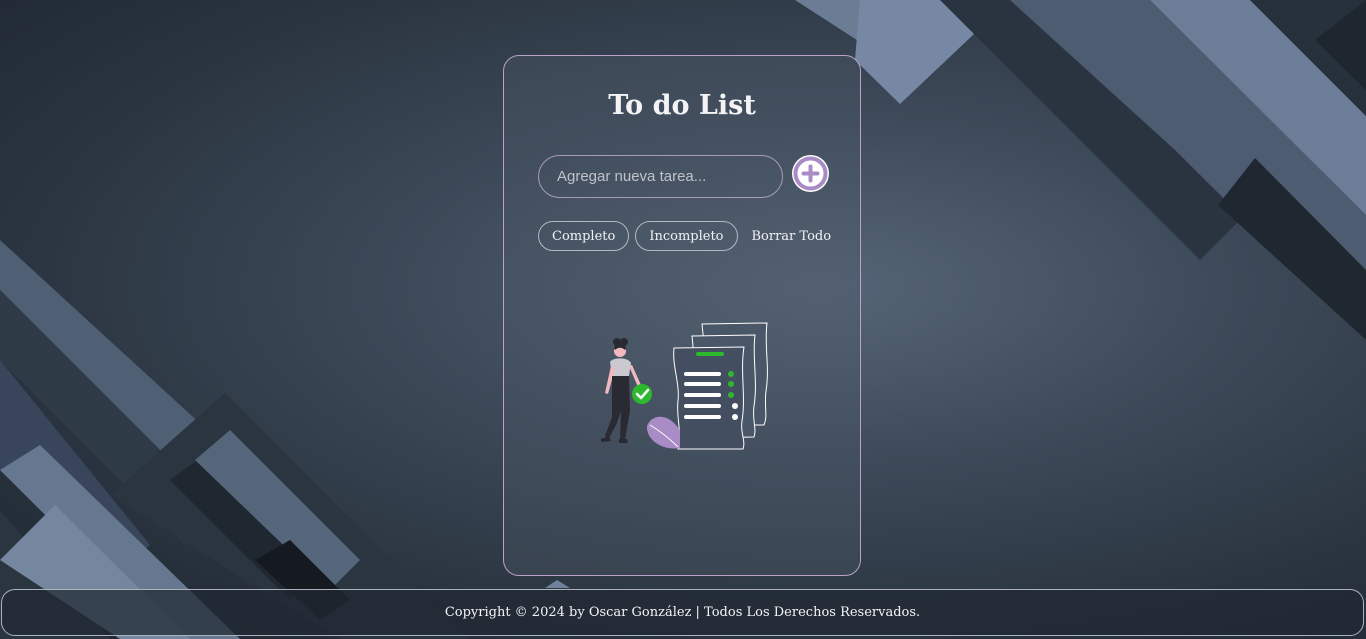 Image resolution: width=1366 pixels, height=639 pixels. I want to click on clear-all-button: Borrar Todo, so click(792, 236).